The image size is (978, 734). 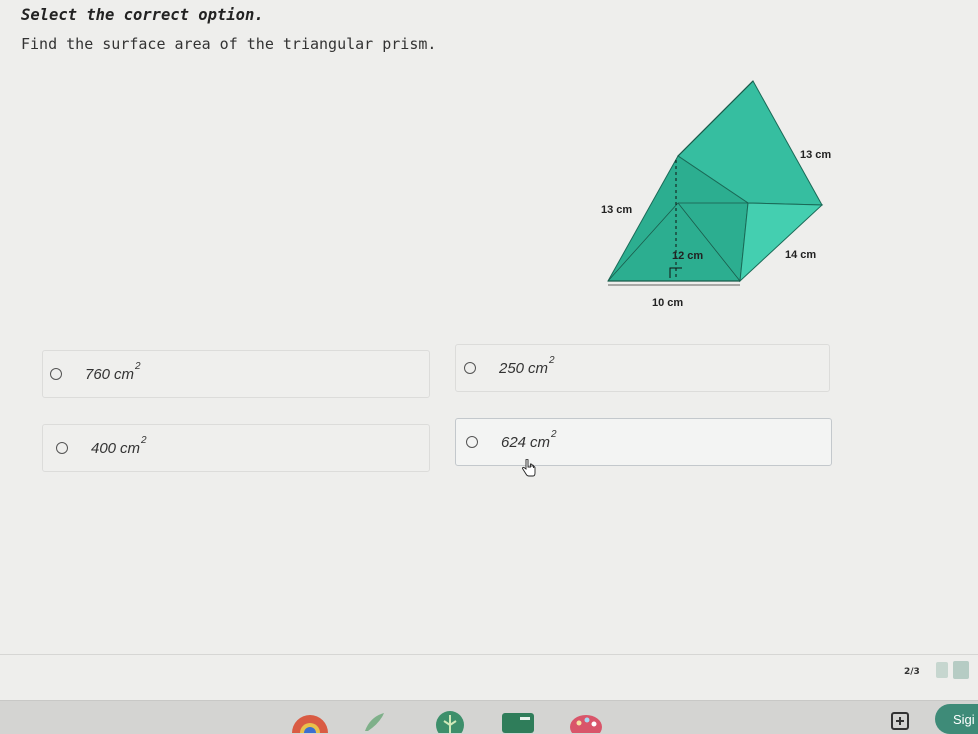 I want to click on progress-indicator: 2/3, so click(x=912, y=672).